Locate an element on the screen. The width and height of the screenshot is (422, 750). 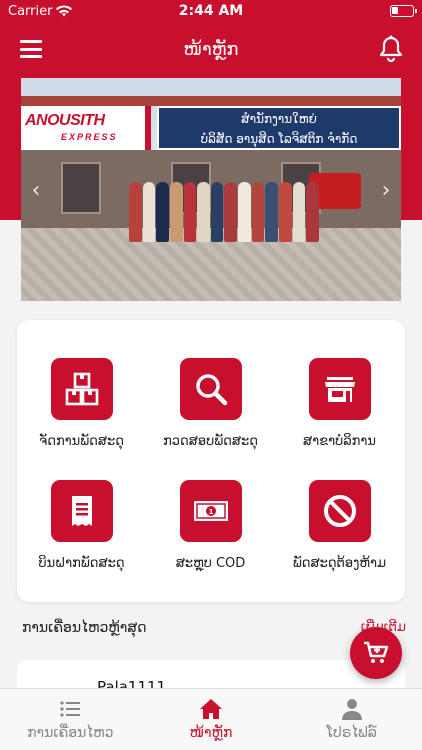
hamburger-menu-icon is located at coordinates (31, 49).